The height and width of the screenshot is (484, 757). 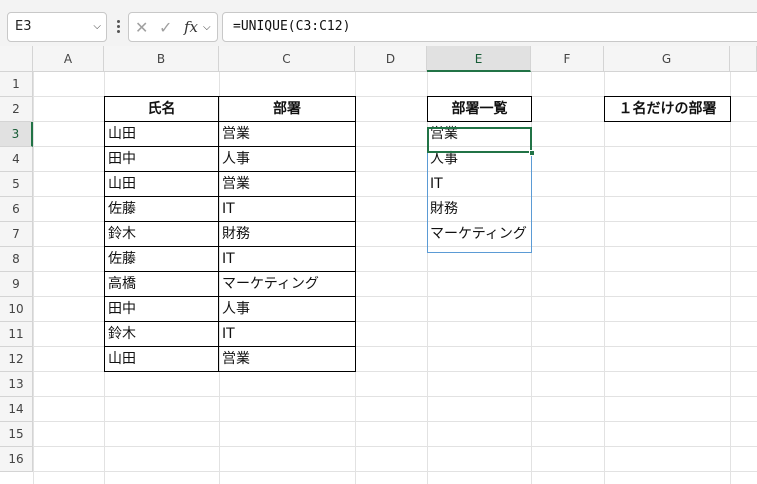 What do you see at coordinates (567, 59) in the screenshot?
I see `column-header-f: F` at bounding box center [567, 59].